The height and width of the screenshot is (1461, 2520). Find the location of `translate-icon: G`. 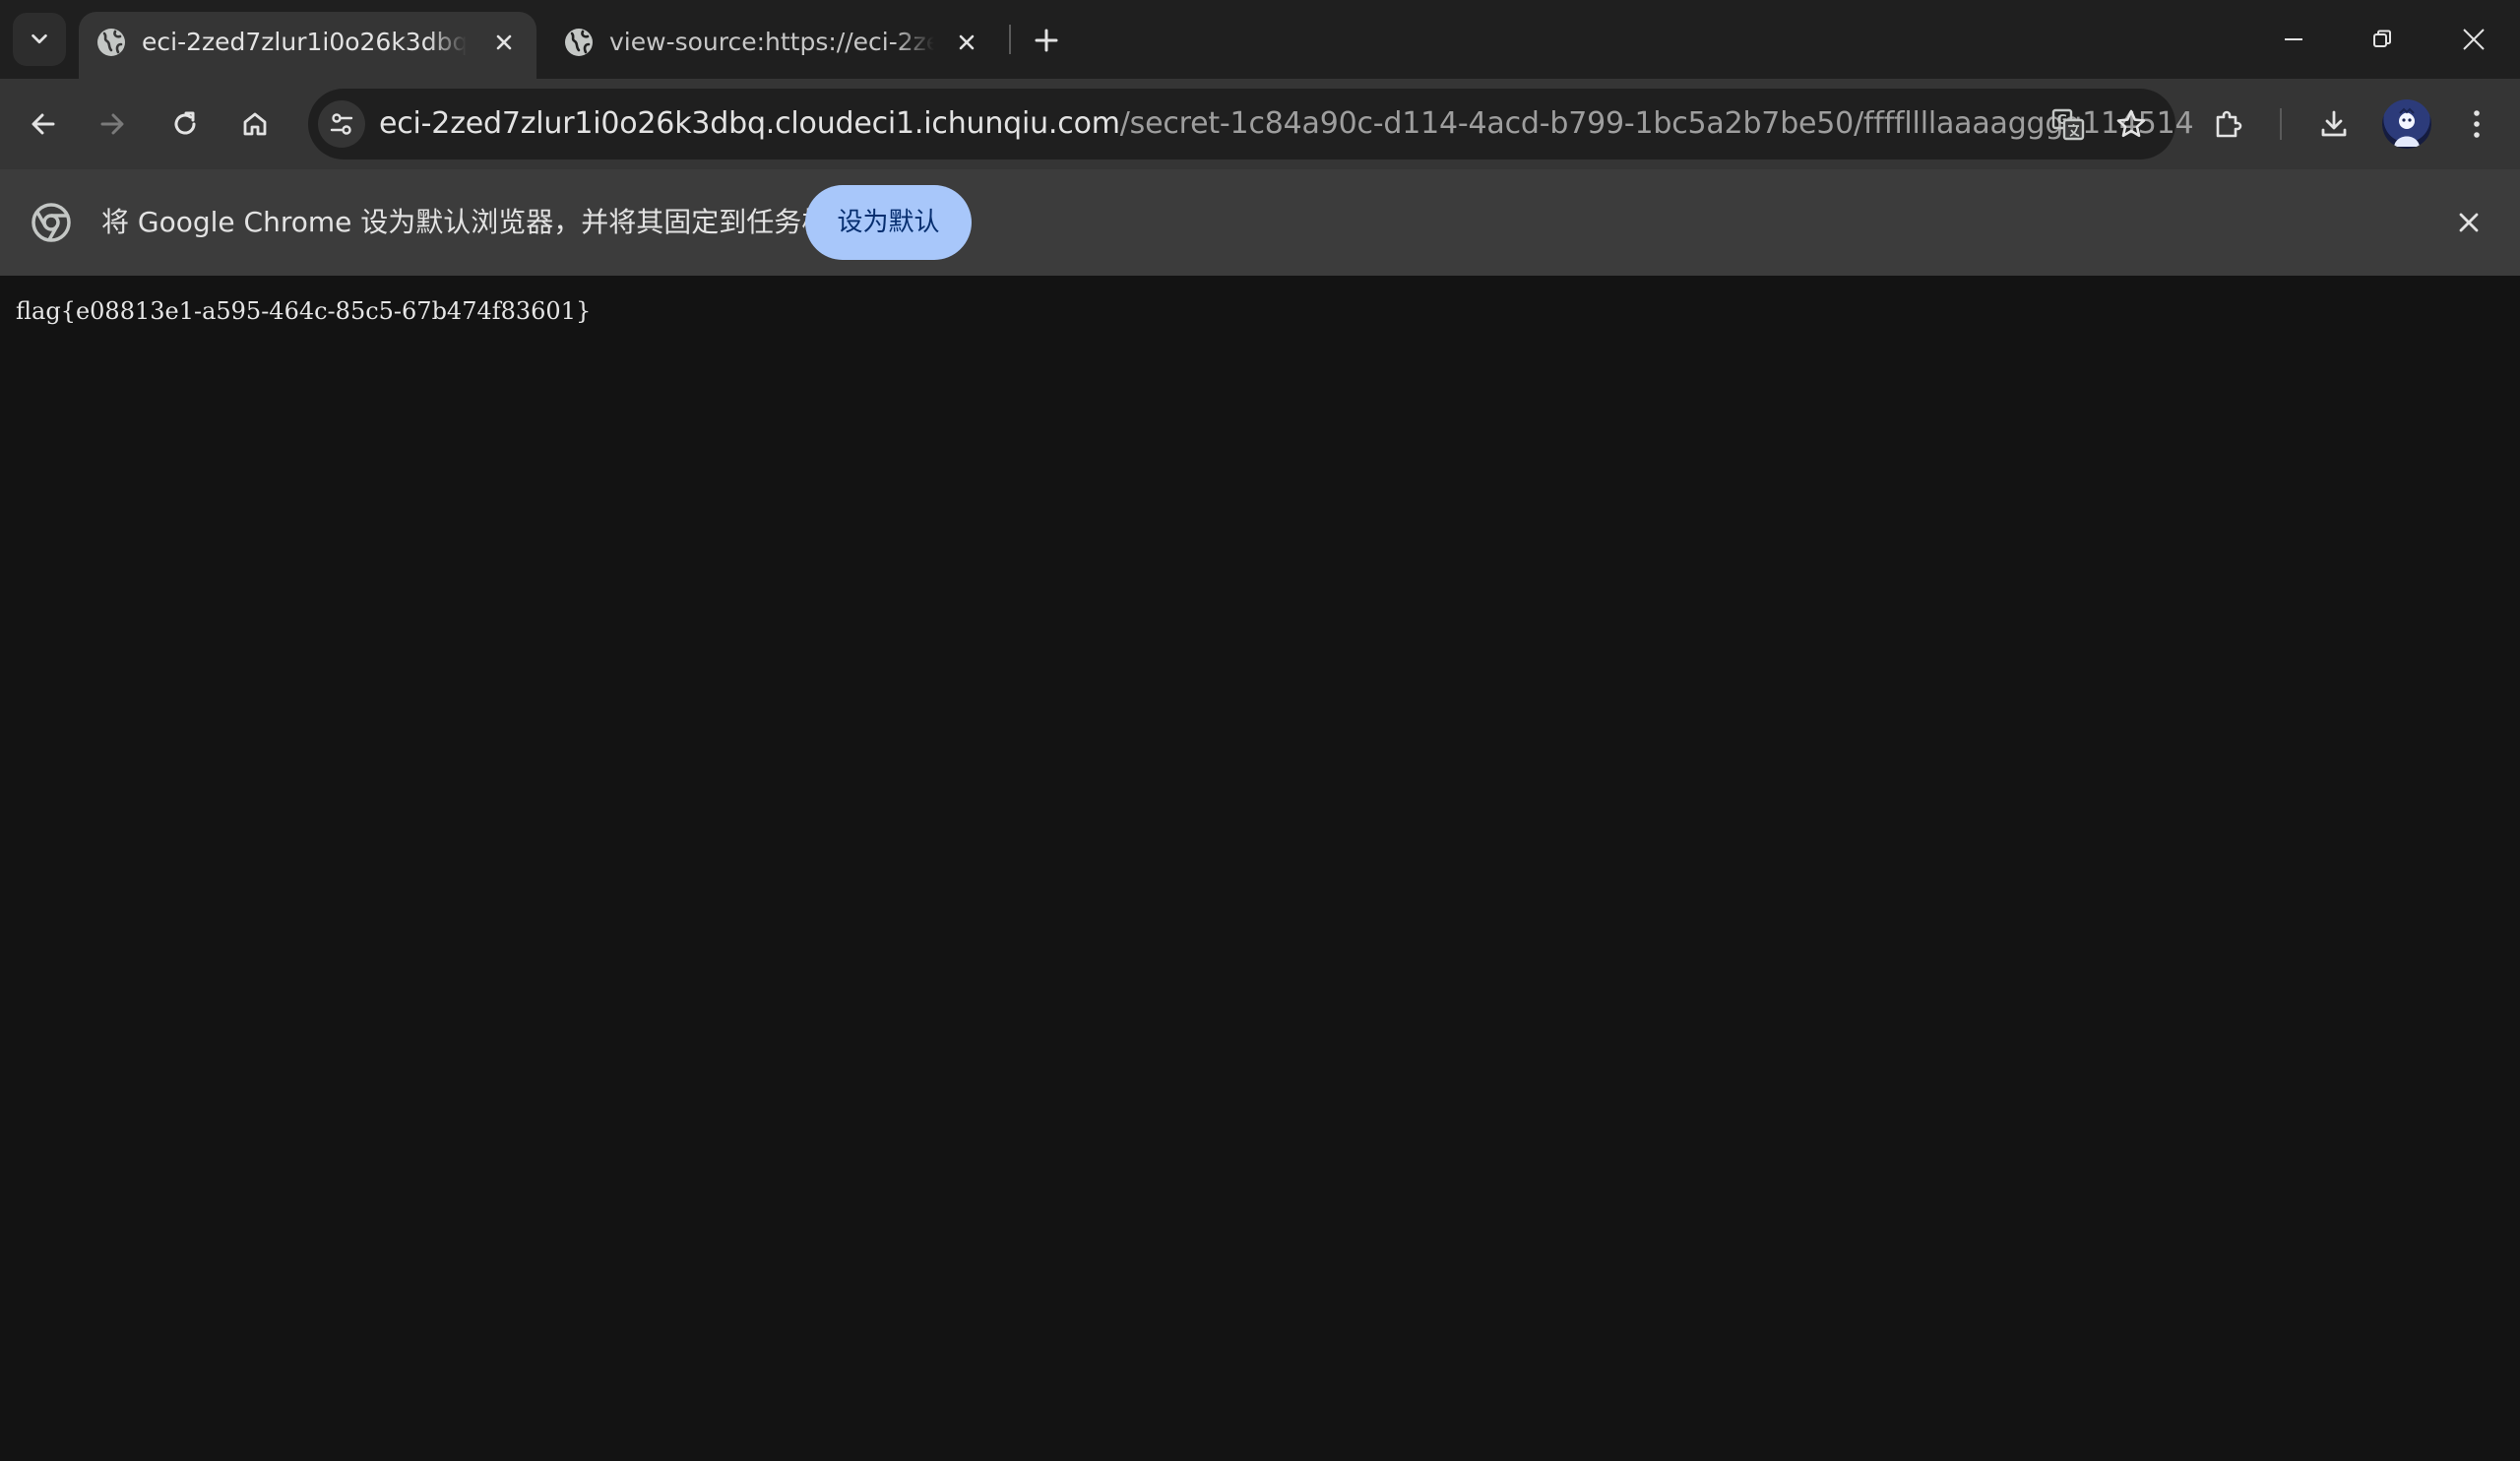

translate-icon: G is located at coordinates (2068, 124).